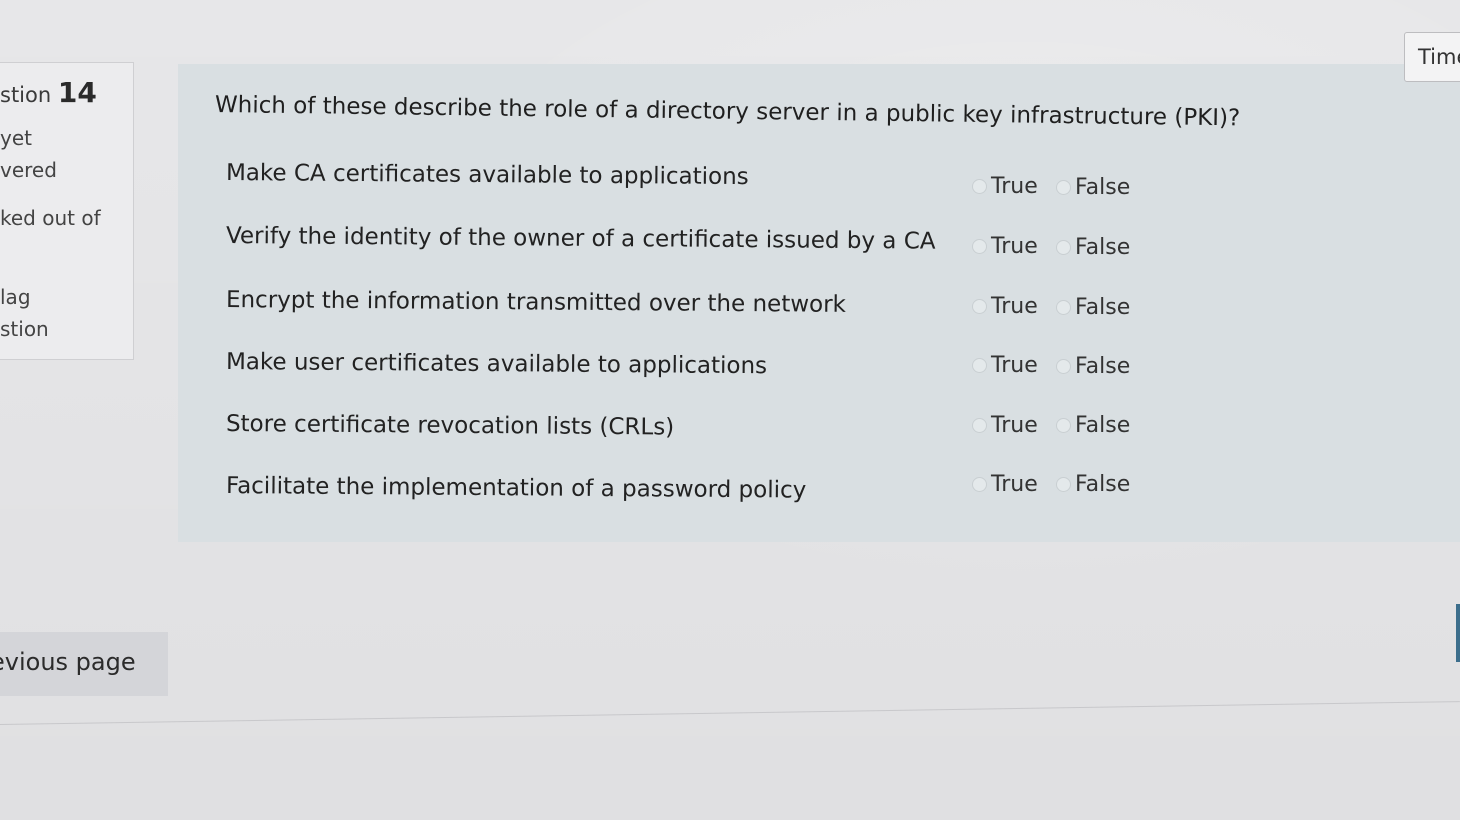 The image size is (1460, 820). What do you see at coordinates (24, 329) in the screenshot?
I see `flag-question-line-2: stion` at bounding box center [24, 329].